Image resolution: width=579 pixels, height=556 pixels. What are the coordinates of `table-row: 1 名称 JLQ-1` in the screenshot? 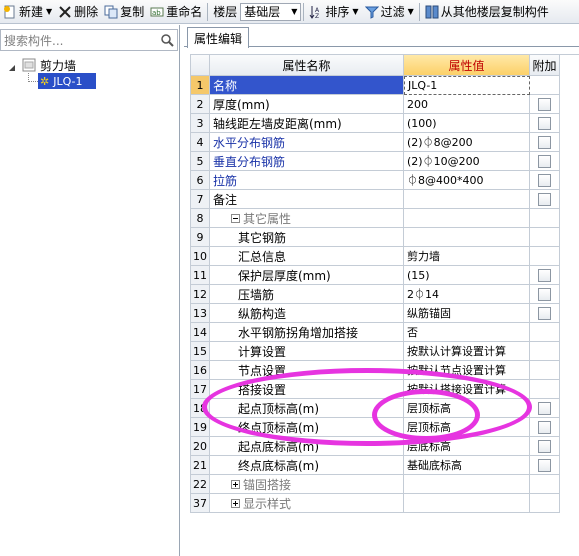 It's located at (385, 85).